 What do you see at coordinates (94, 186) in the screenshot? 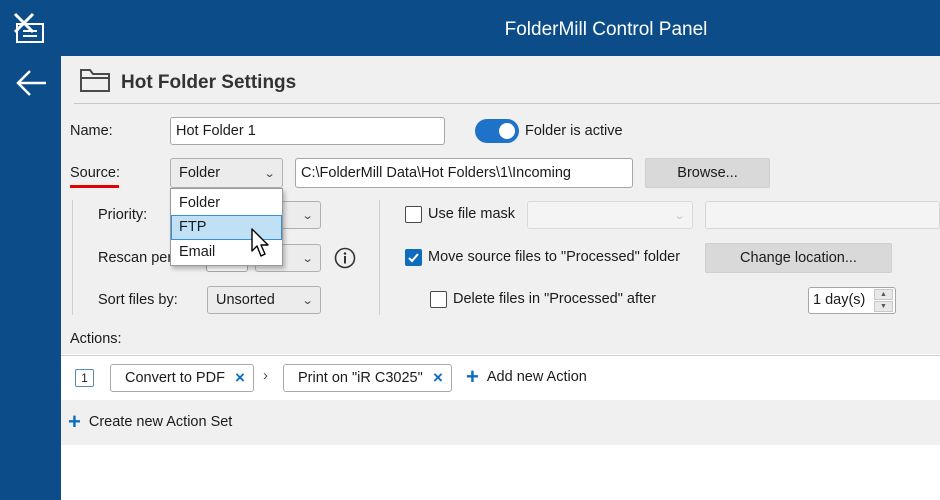
I see `source-underline` at bounding box center [94, 186].